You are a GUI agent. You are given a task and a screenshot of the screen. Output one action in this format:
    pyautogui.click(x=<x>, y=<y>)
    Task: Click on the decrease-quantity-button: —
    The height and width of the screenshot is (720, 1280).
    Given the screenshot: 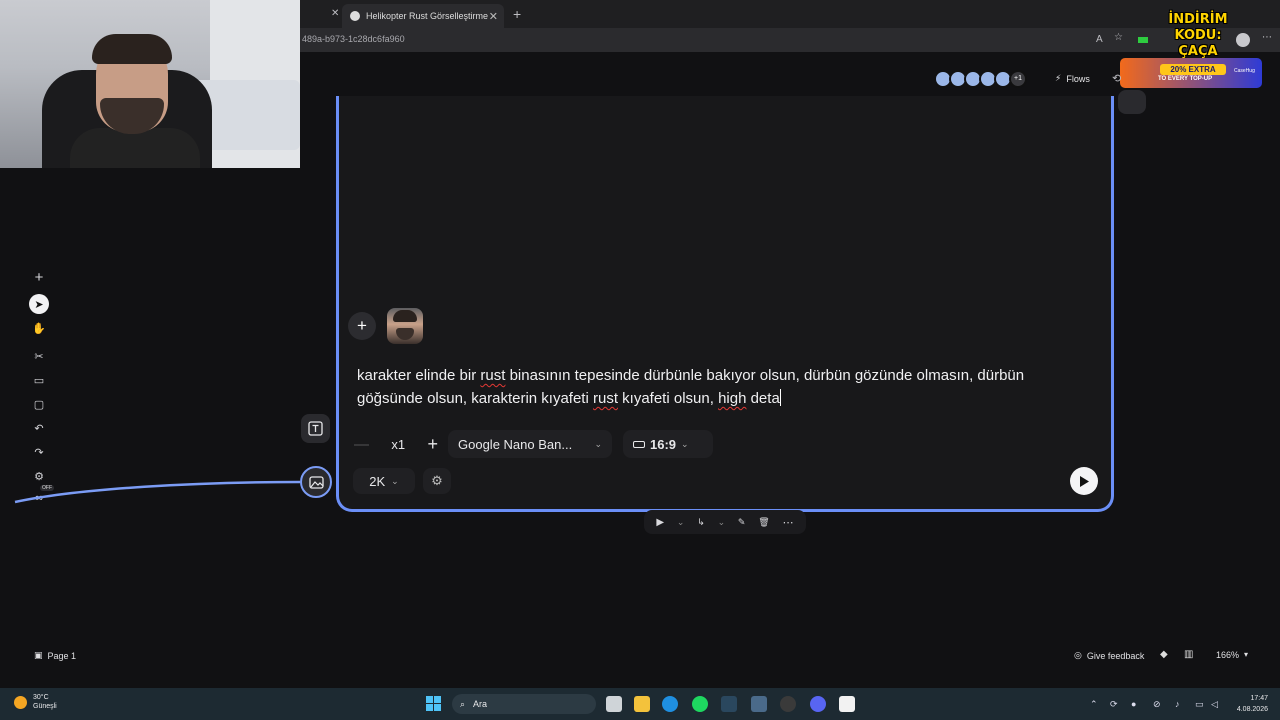 What is the action you would take?
    pyautogui.click(x=361, y=444)
    